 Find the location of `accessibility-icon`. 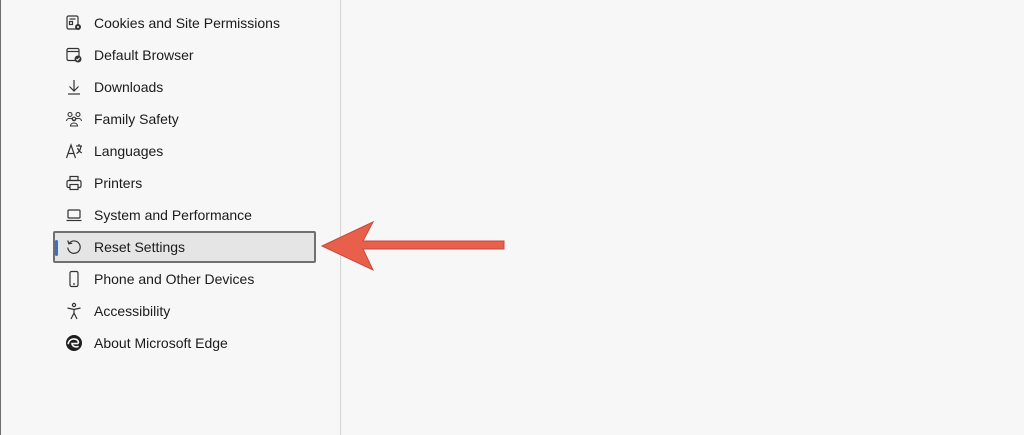

accessibility-icon is located at coordinates (74, 311).